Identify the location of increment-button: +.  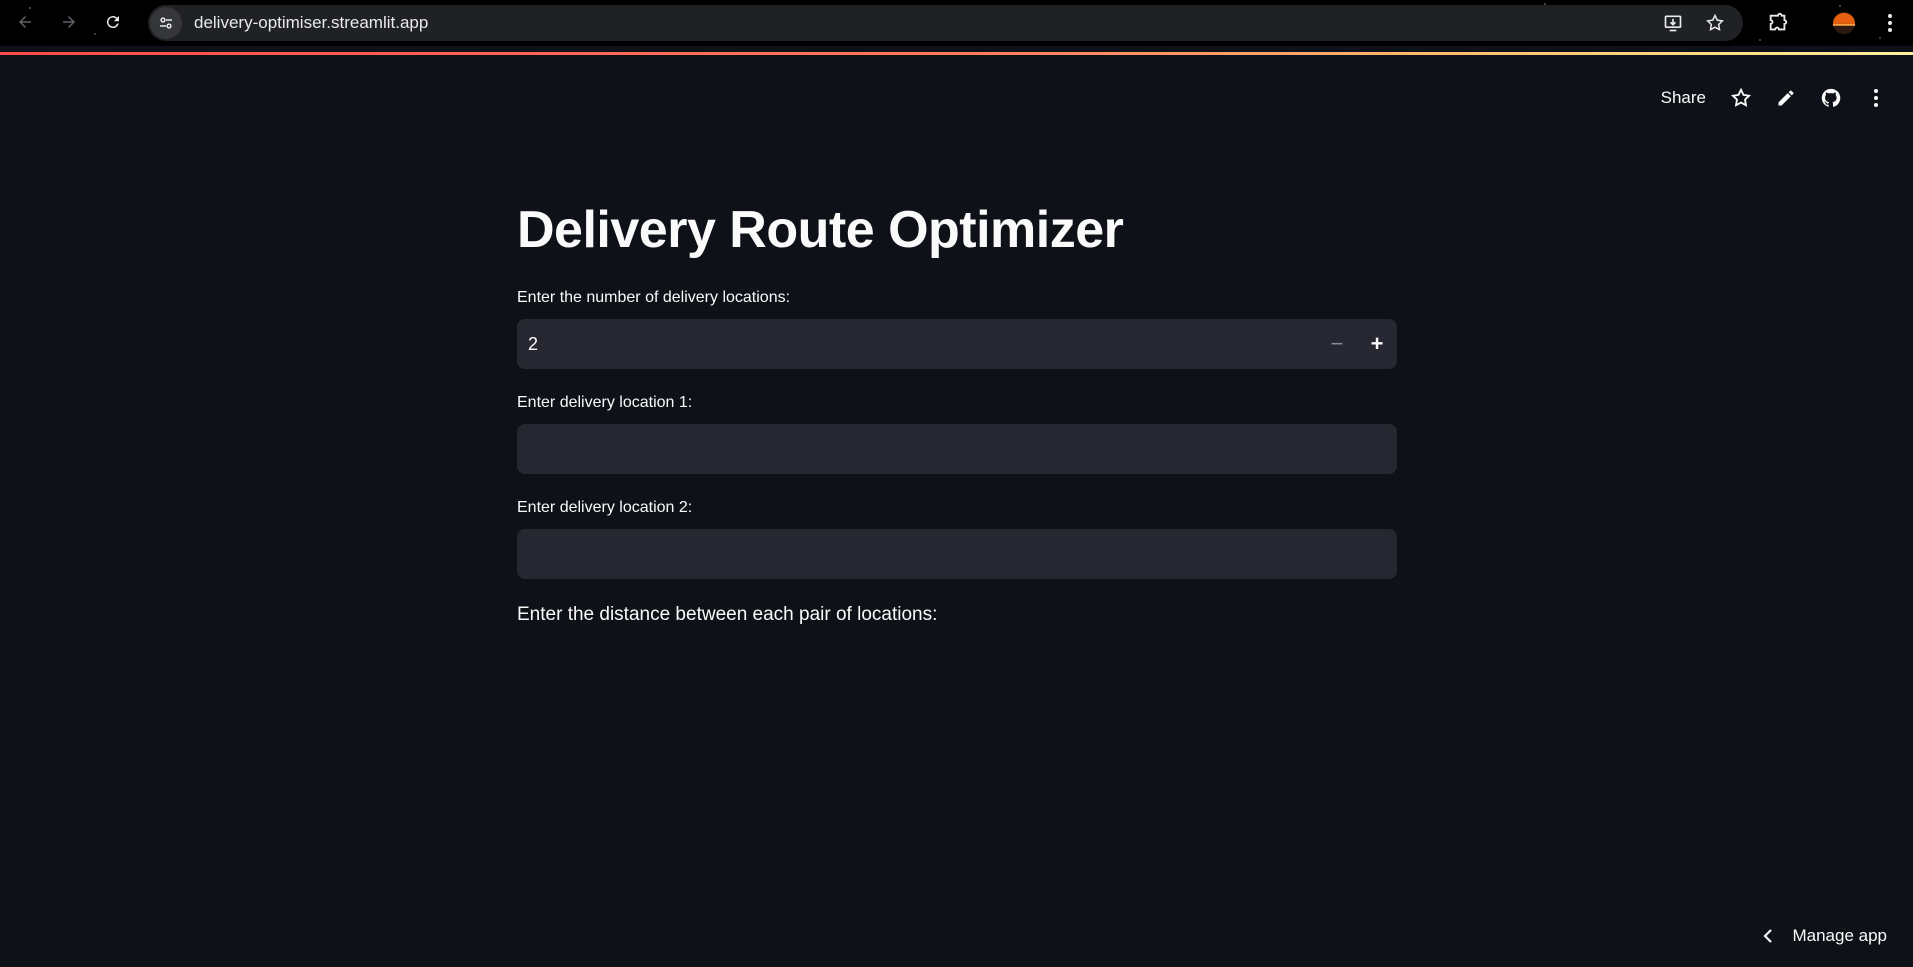
(1377, 344).